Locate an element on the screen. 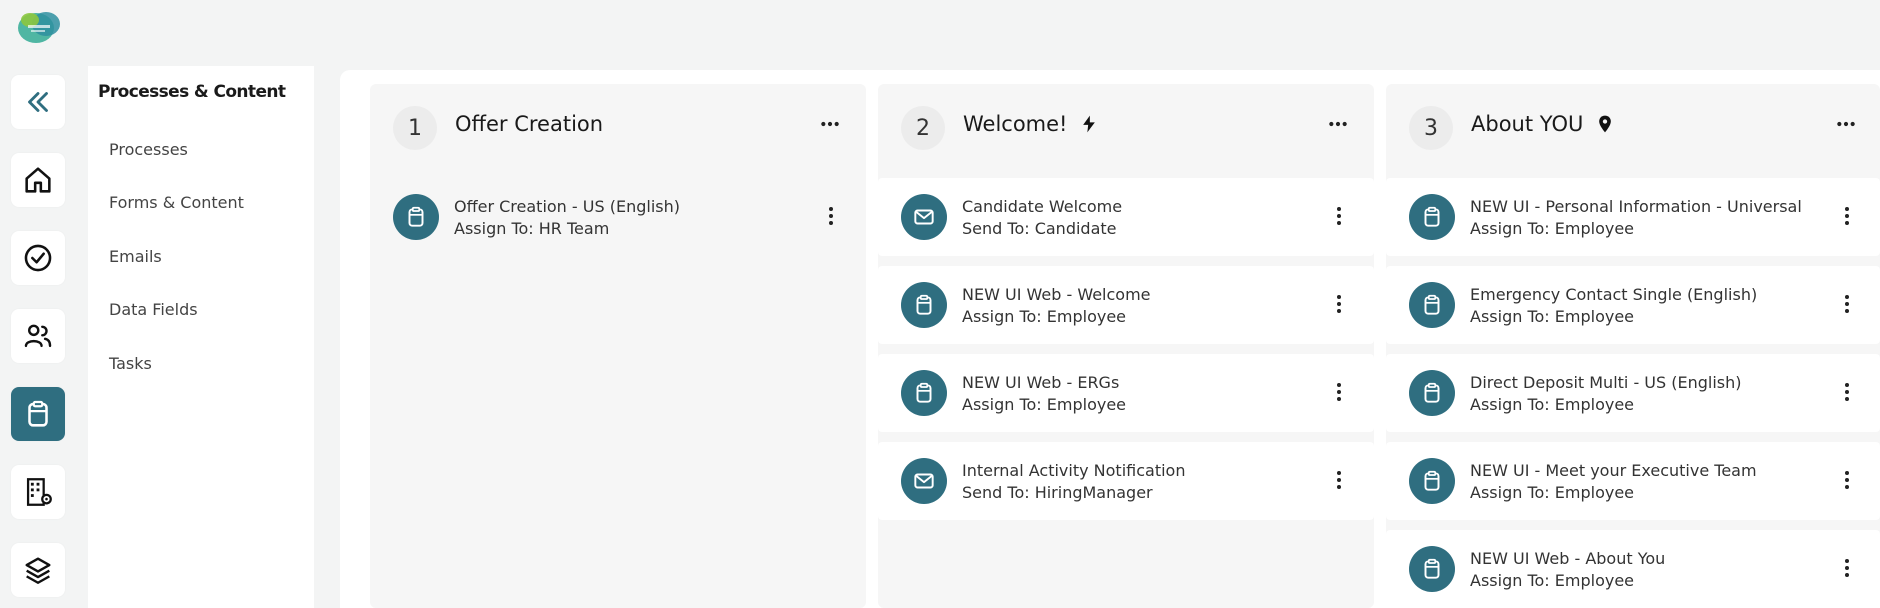  home-icon is located at coordinates (38, 180).